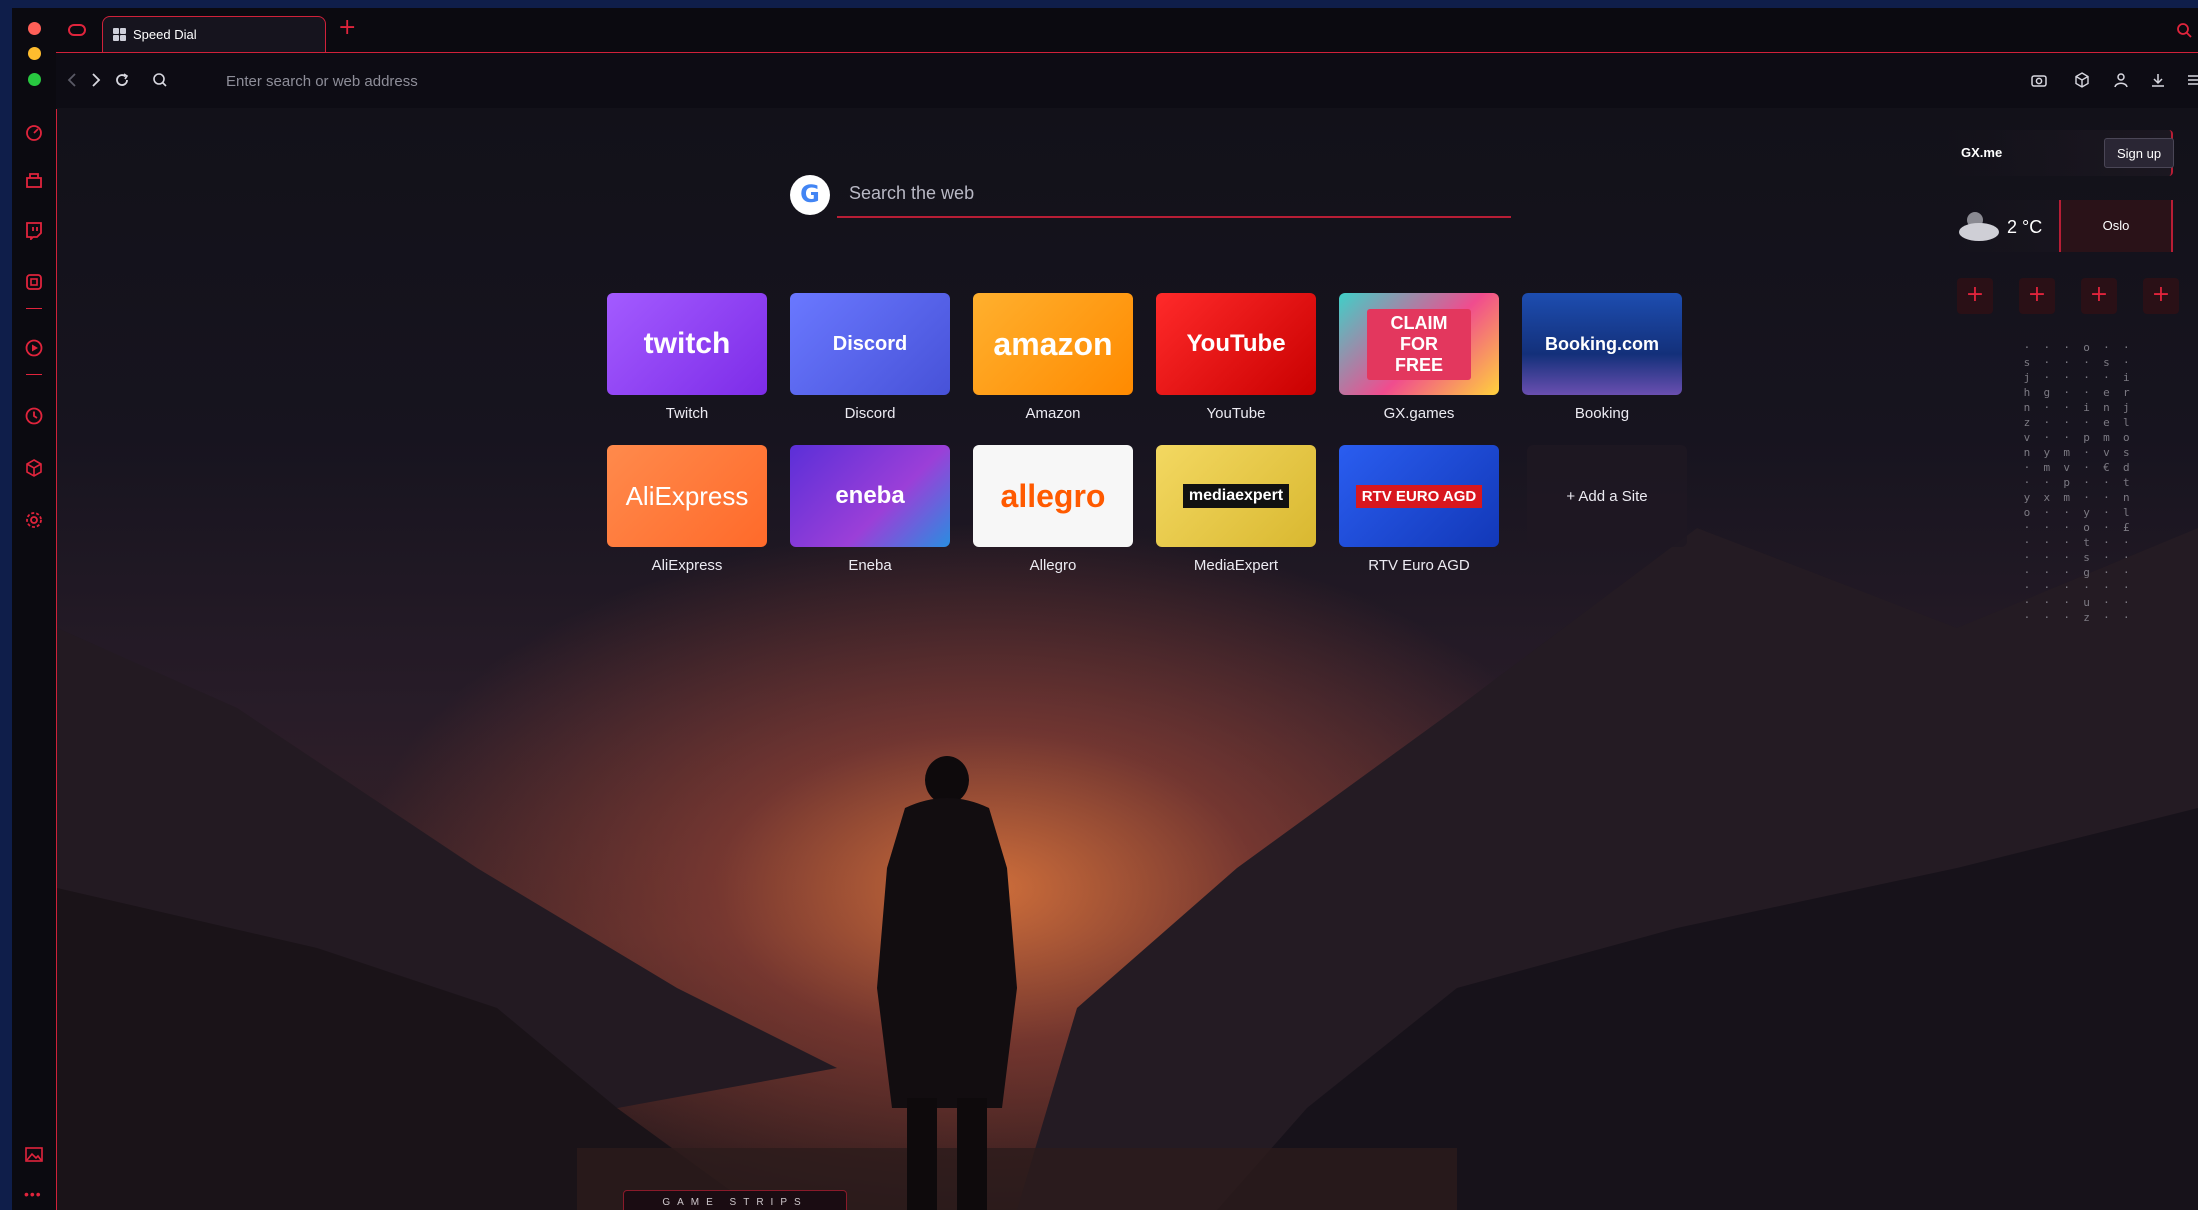 The height and width of the screenshot is (1210, 2198). I want to click on zoom-window-button, so click(34, 79).